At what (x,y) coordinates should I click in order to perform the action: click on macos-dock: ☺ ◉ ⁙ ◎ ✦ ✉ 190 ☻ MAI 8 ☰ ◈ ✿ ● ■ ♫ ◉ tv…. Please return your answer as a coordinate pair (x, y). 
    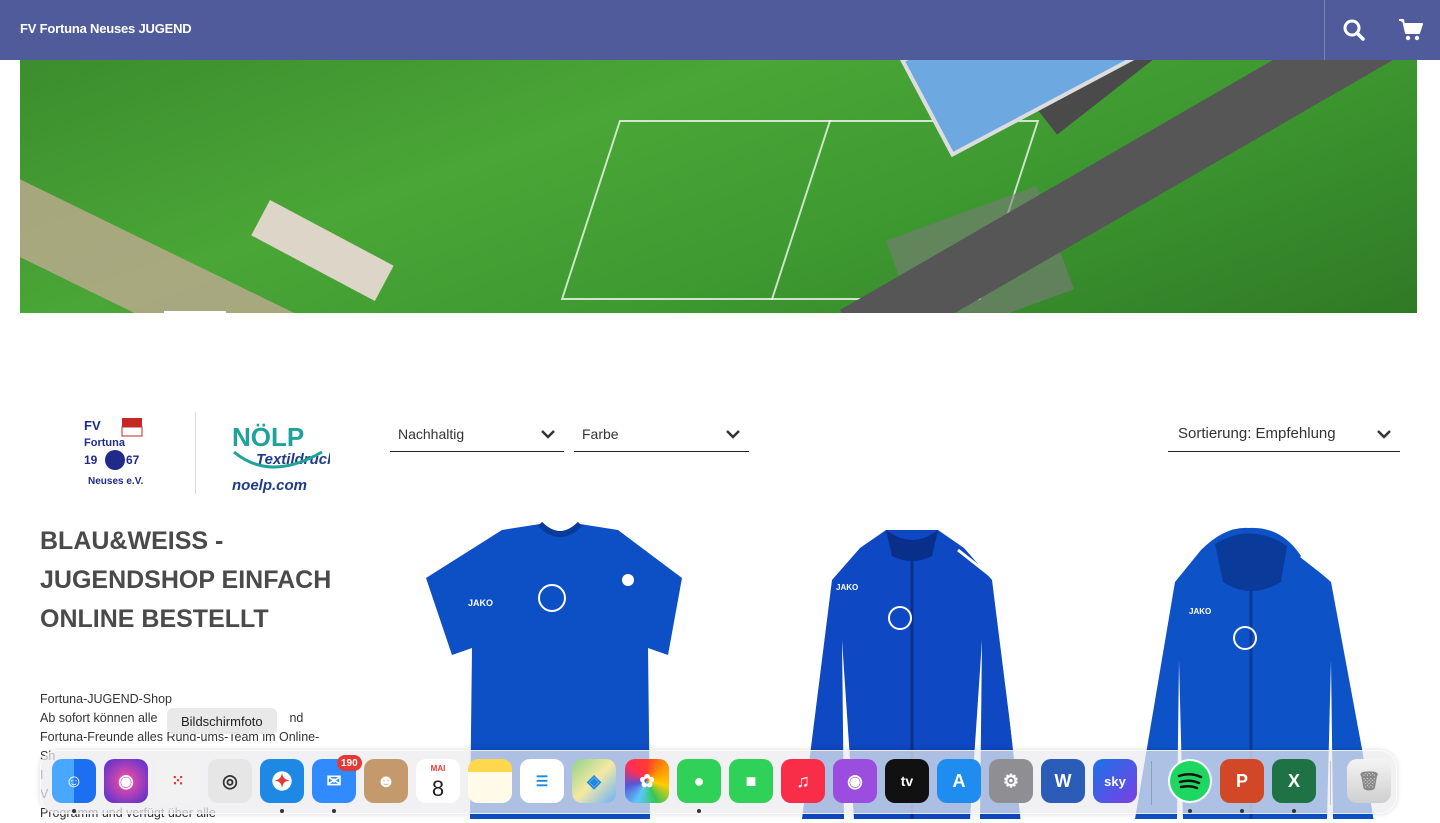
    Looking at the image, I should click on (718, 782).